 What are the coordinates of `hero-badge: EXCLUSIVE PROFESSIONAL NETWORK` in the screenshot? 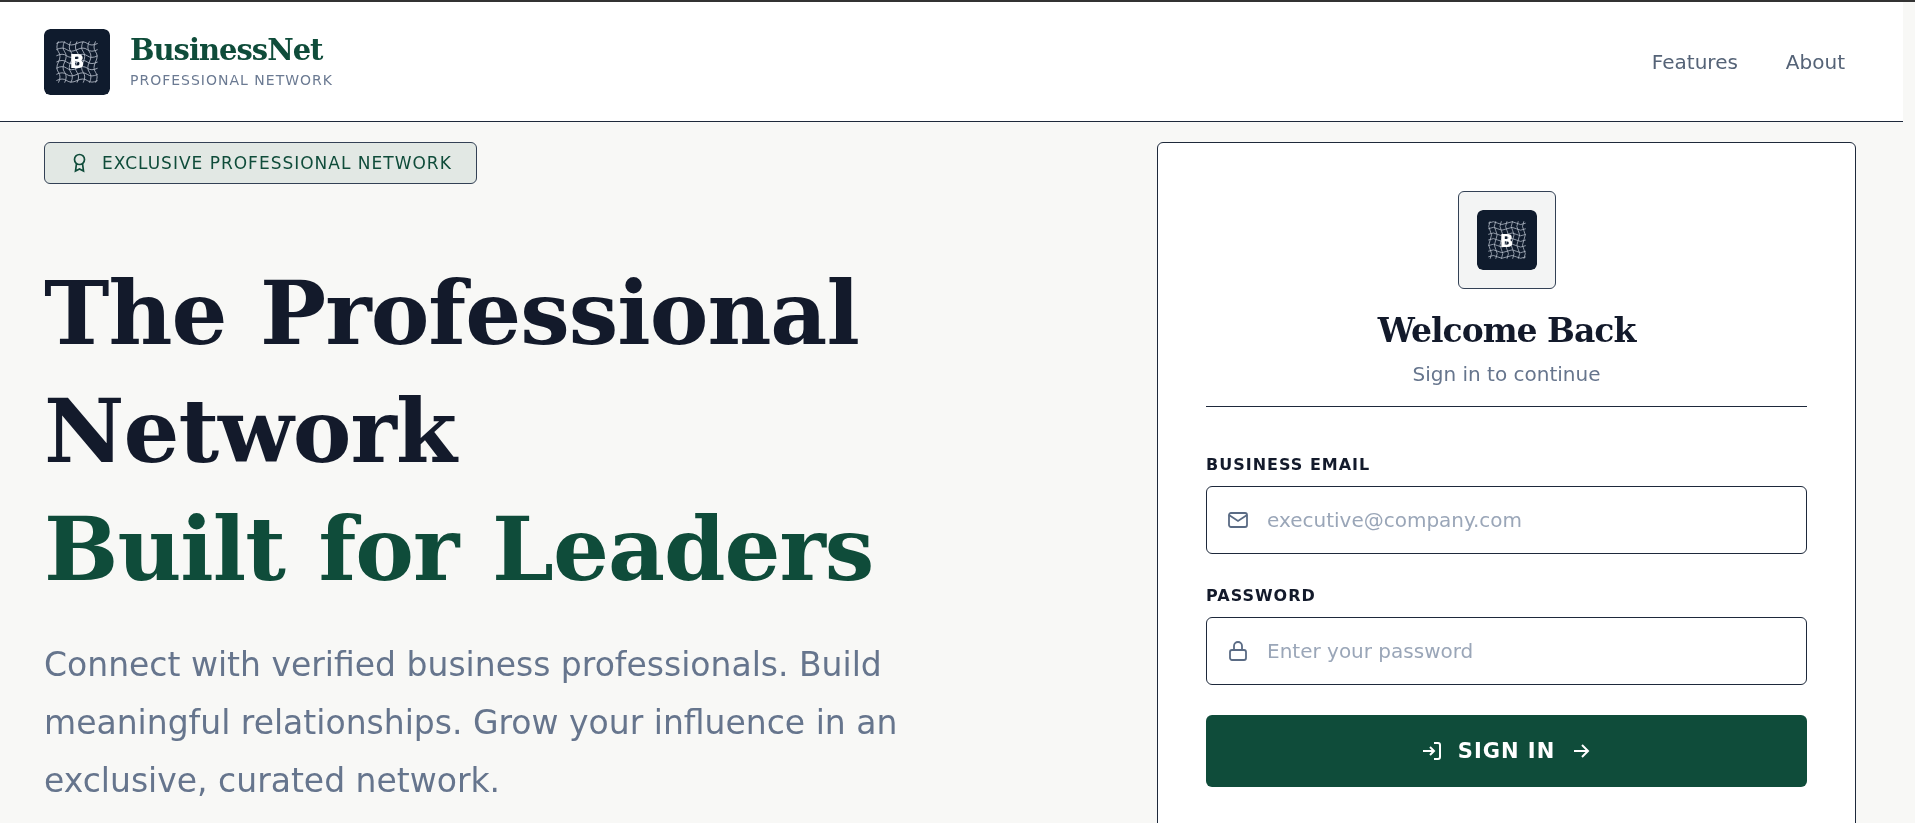 It's located at (260, 163).